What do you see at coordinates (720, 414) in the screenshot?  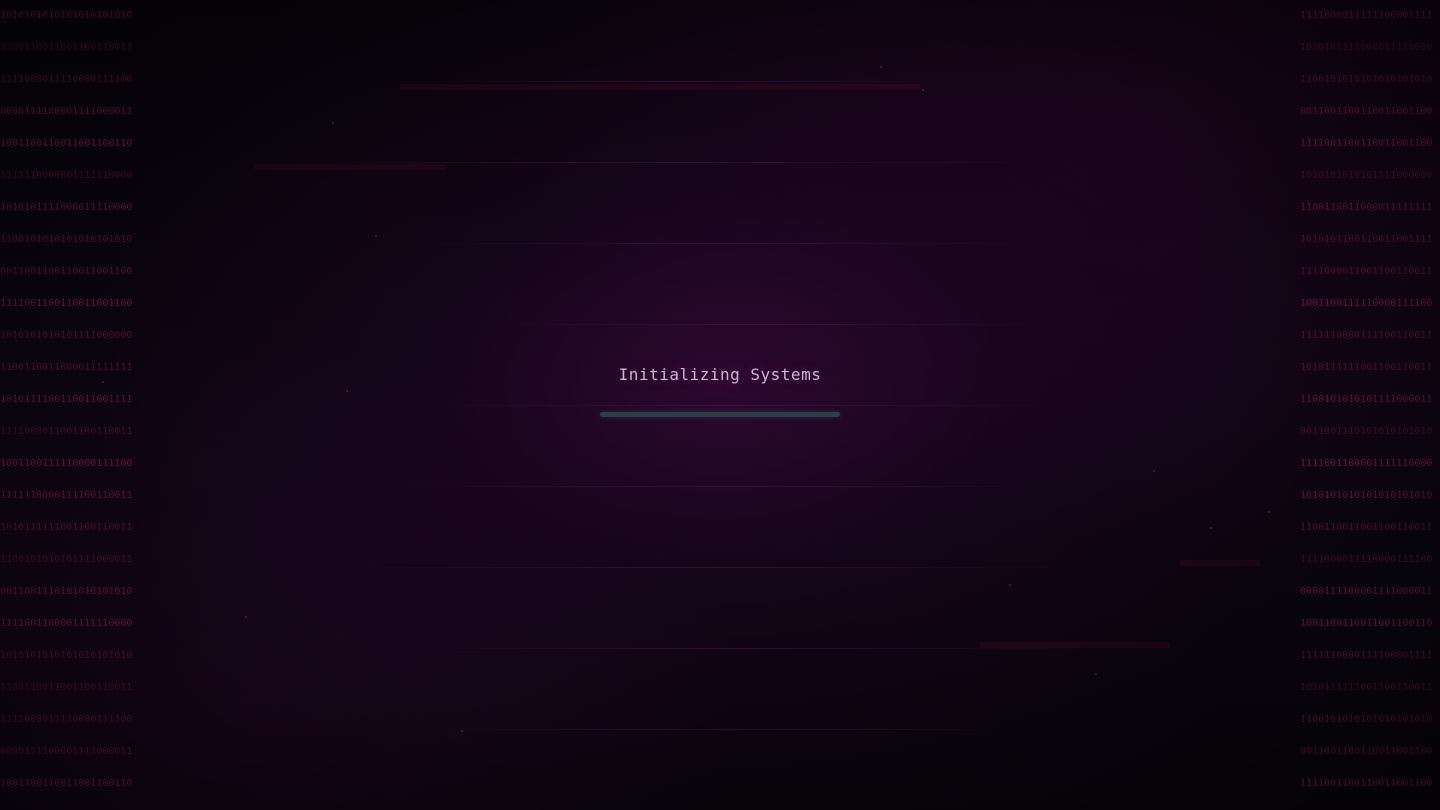 I see `progress-bar` at bounding box center [720, 414].